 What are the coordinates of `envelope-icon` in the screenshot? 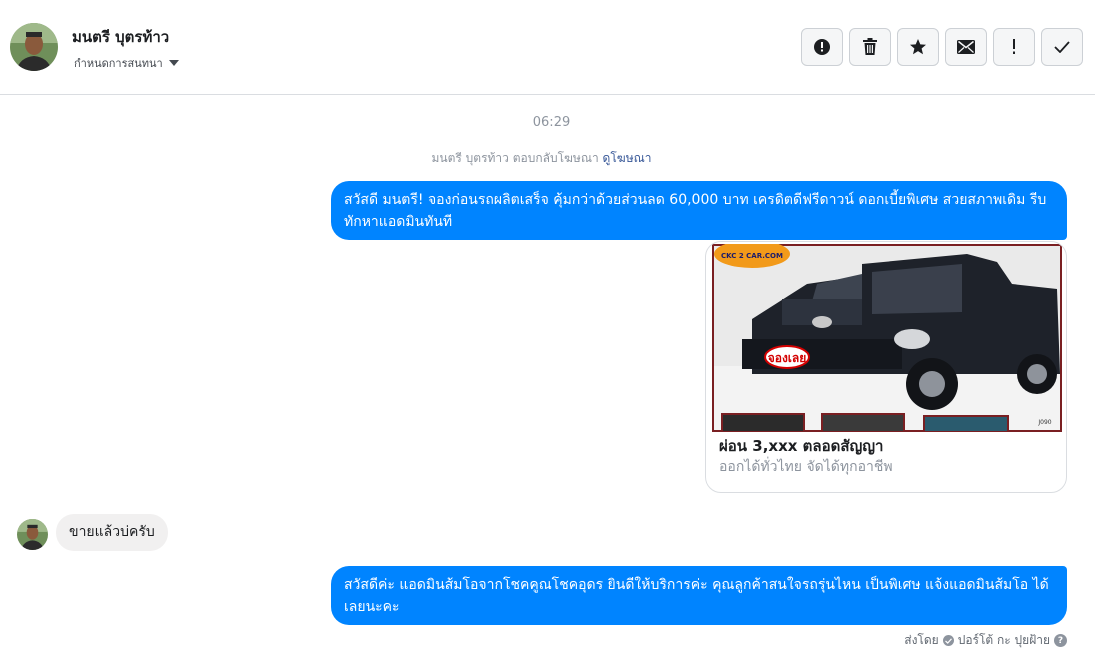 It's located at (966, 47).